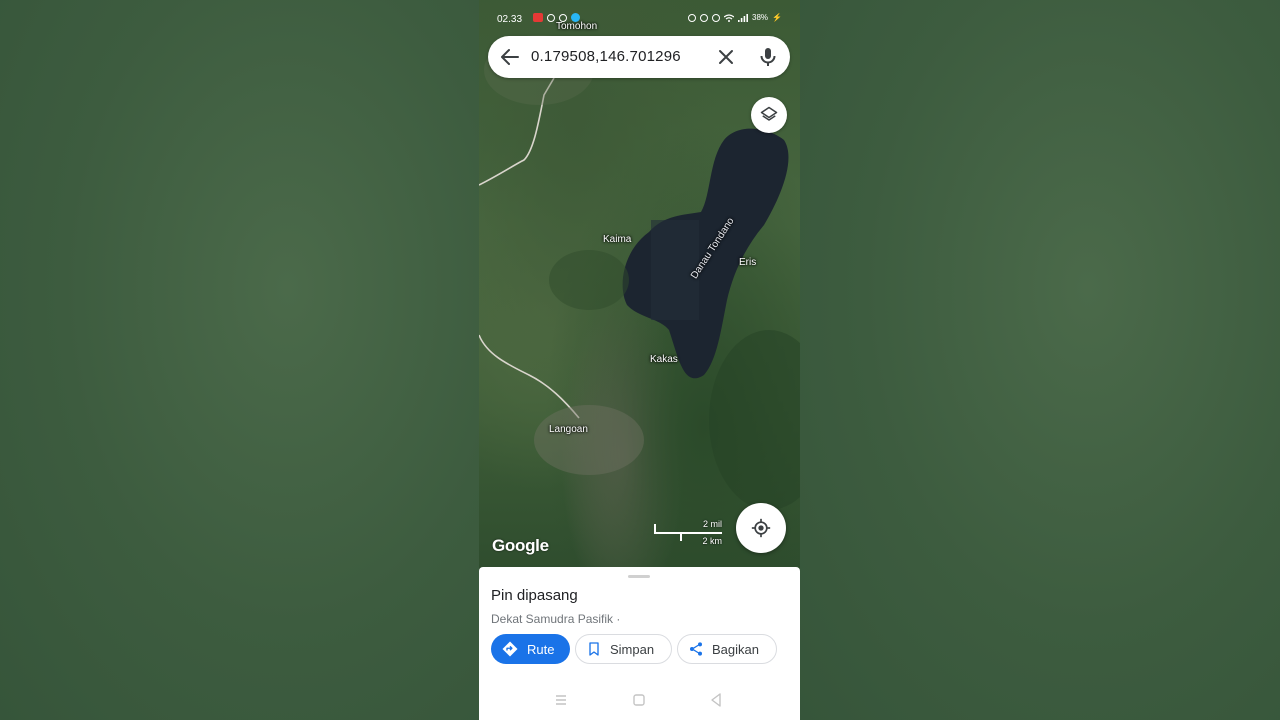 Image resolution: width=1280 pixels, height=720 pixels. Describe the element at coordinates (712, 524) in the screenshot. I see `scale-imperial-label: 2 mil` at that location.